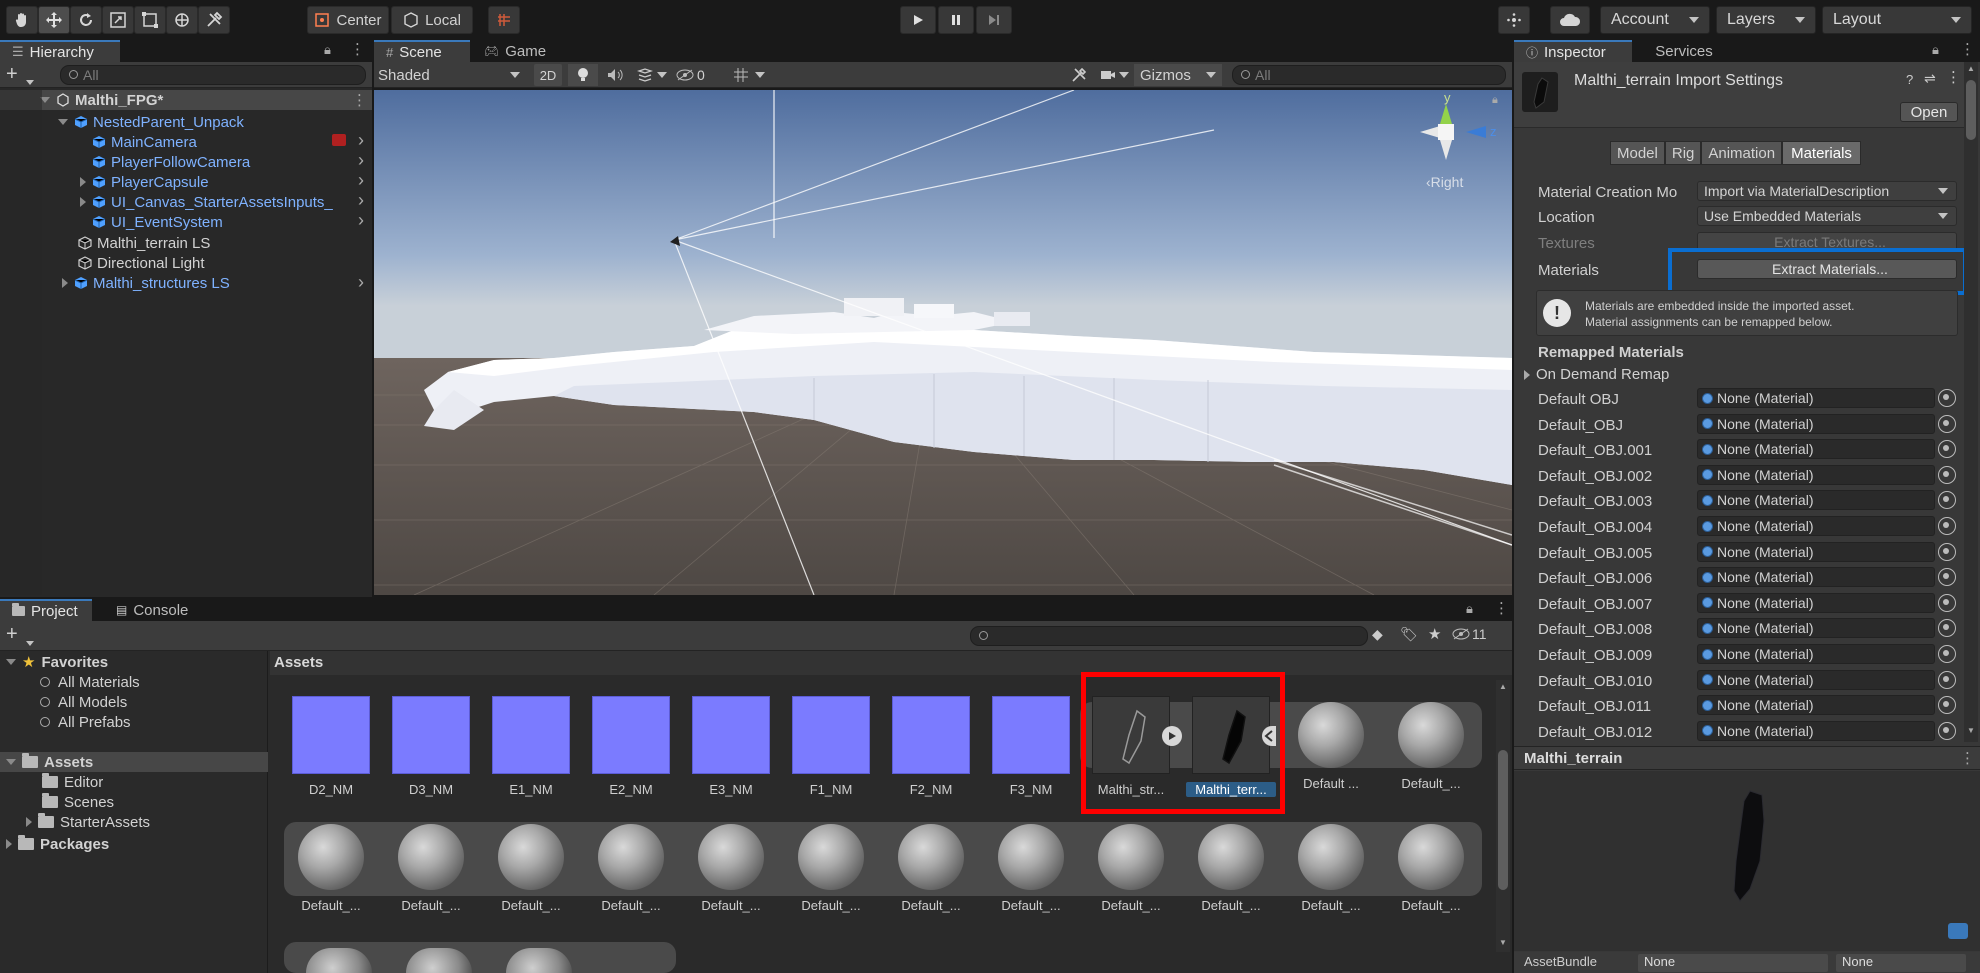 This screenshot has width=1980, height=973. Describe the element at coordinates (1821, 153) in the screenshot. I see `tab-materials: Materials` at that location.